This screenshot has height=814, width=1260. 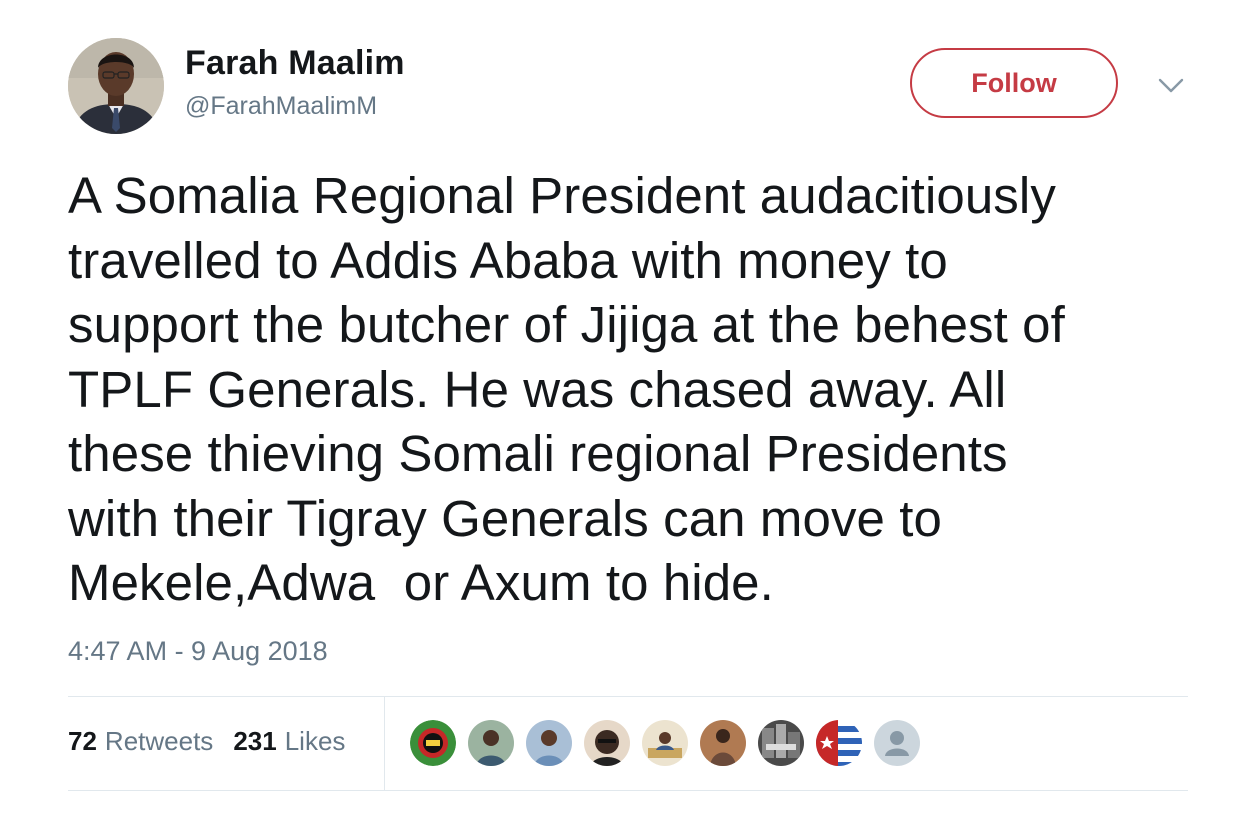 I want to click on tweet-timestamp: 4:47 AM - 9 Aug 2018, so click(x=198, y=651).